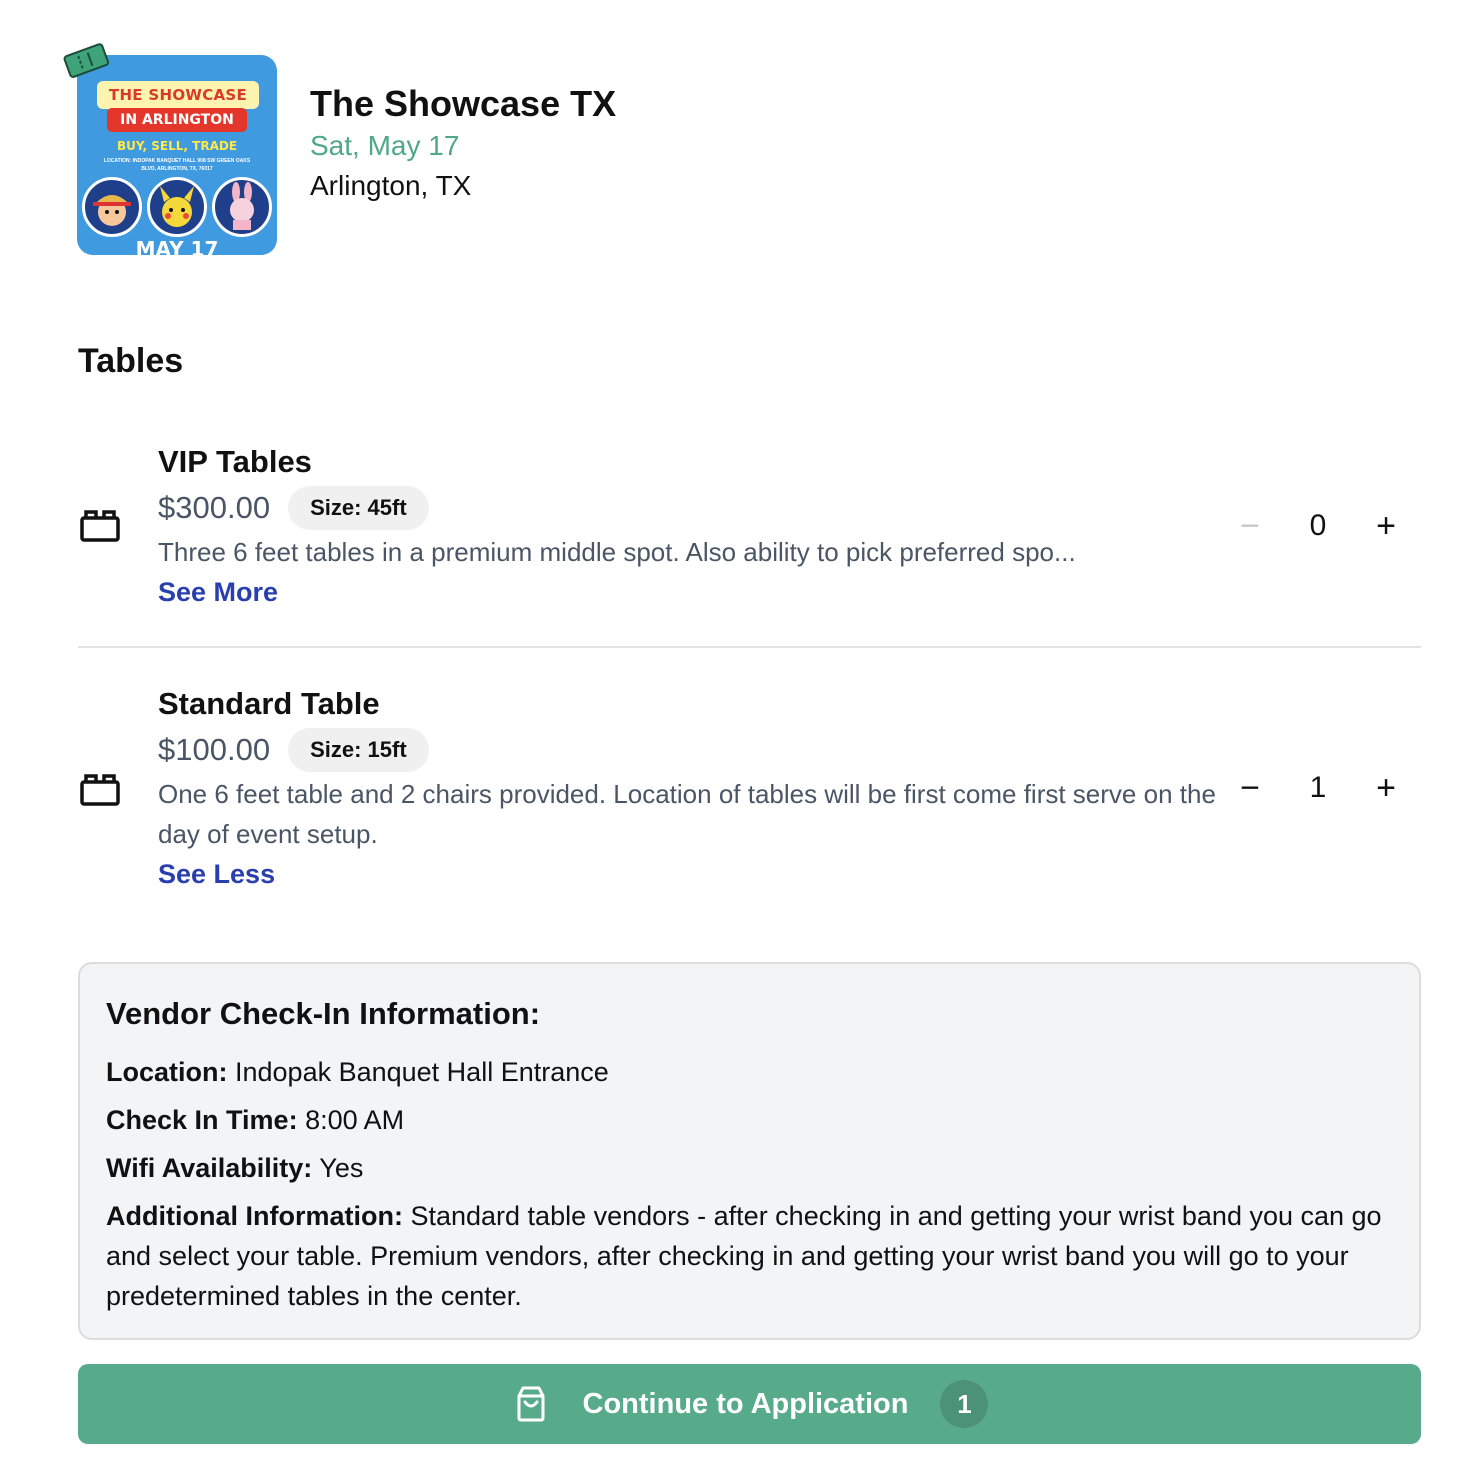 The image size is (1466, 1466). What do you see at coordinates (86, 60) in the screenshot?
I see `ticket-sticker-icon` at bounding box center [86, 60].